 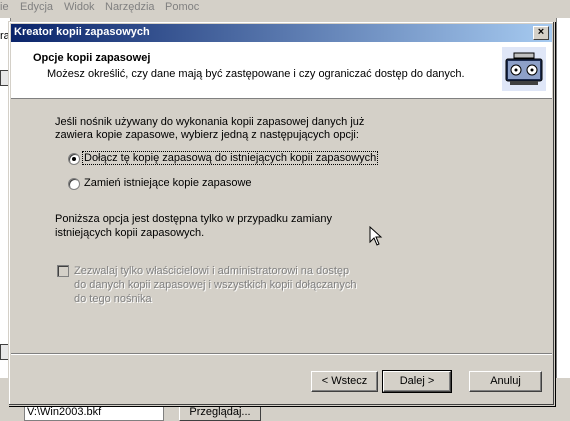 What do you see at coordinates (36, 7) in the screenshot?
I see `menu-item-edit: Edycja` at bounding box center [36, 7].